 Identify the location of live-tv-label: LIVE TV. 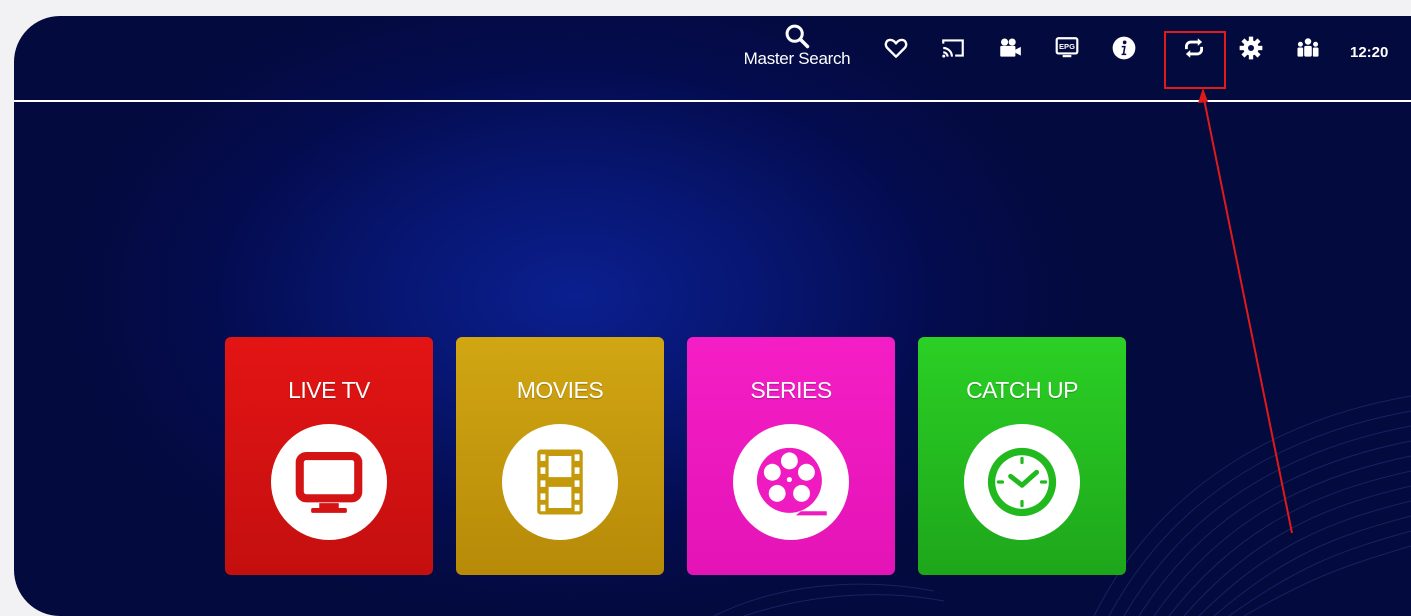
(329, 390).